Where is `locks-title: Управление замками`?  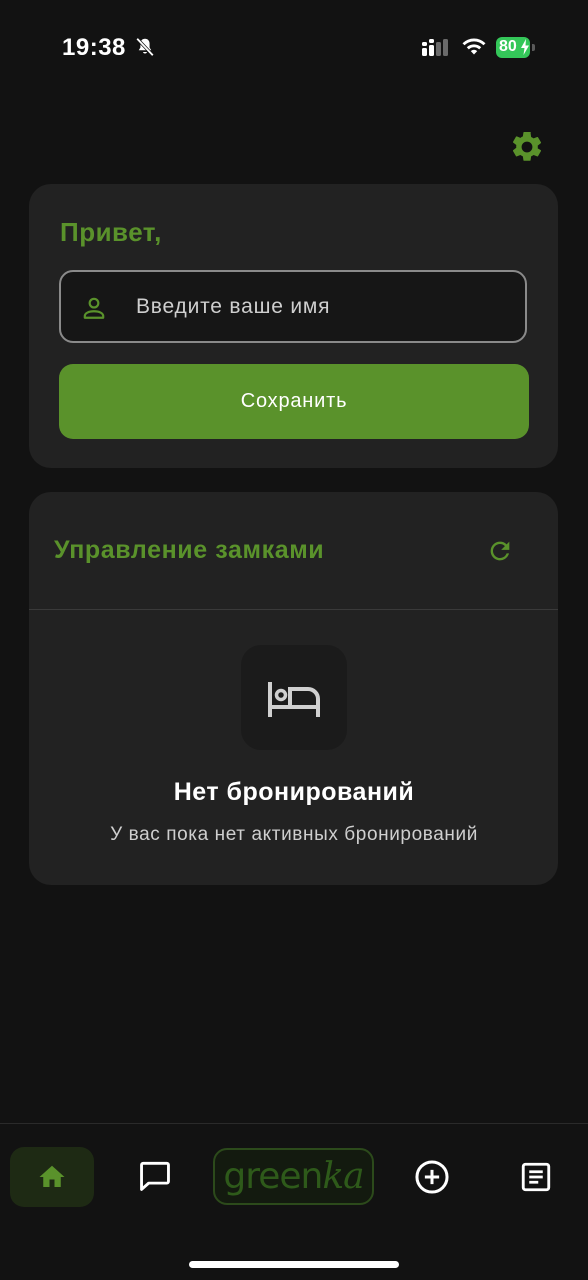 locks-title: Управление замками is located at coordinates (189, 550).